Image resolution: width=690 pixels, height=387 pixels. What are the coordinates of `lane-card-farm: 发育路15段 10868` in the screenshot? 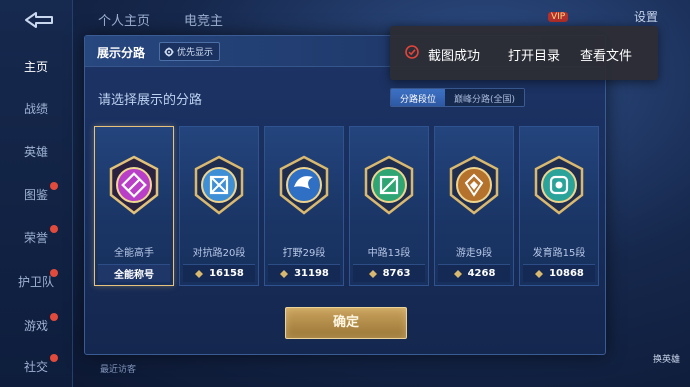 It's located at (559, 206).